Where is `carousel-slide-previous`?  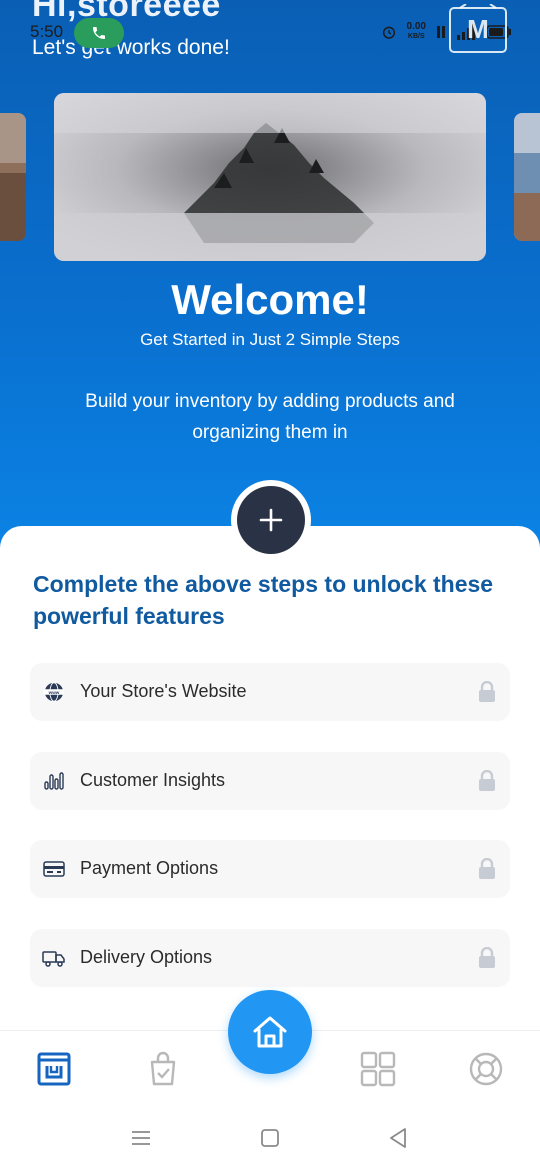
carousel-slide-previous is located at coordinates (13, 177).